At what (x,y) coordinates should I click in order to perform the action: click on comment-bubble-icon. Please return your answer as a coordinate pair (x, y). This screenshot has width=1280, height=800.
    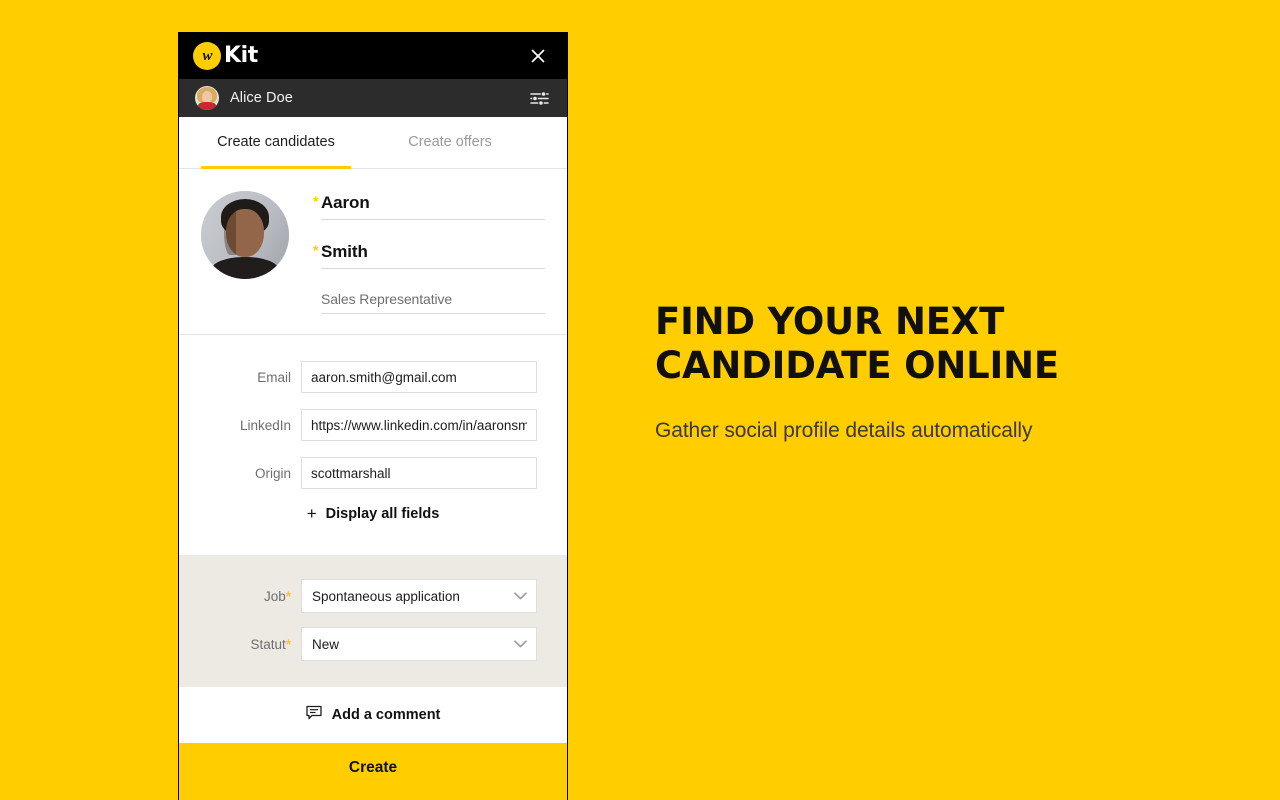
    Looking at the image, I should click on (313, 715).